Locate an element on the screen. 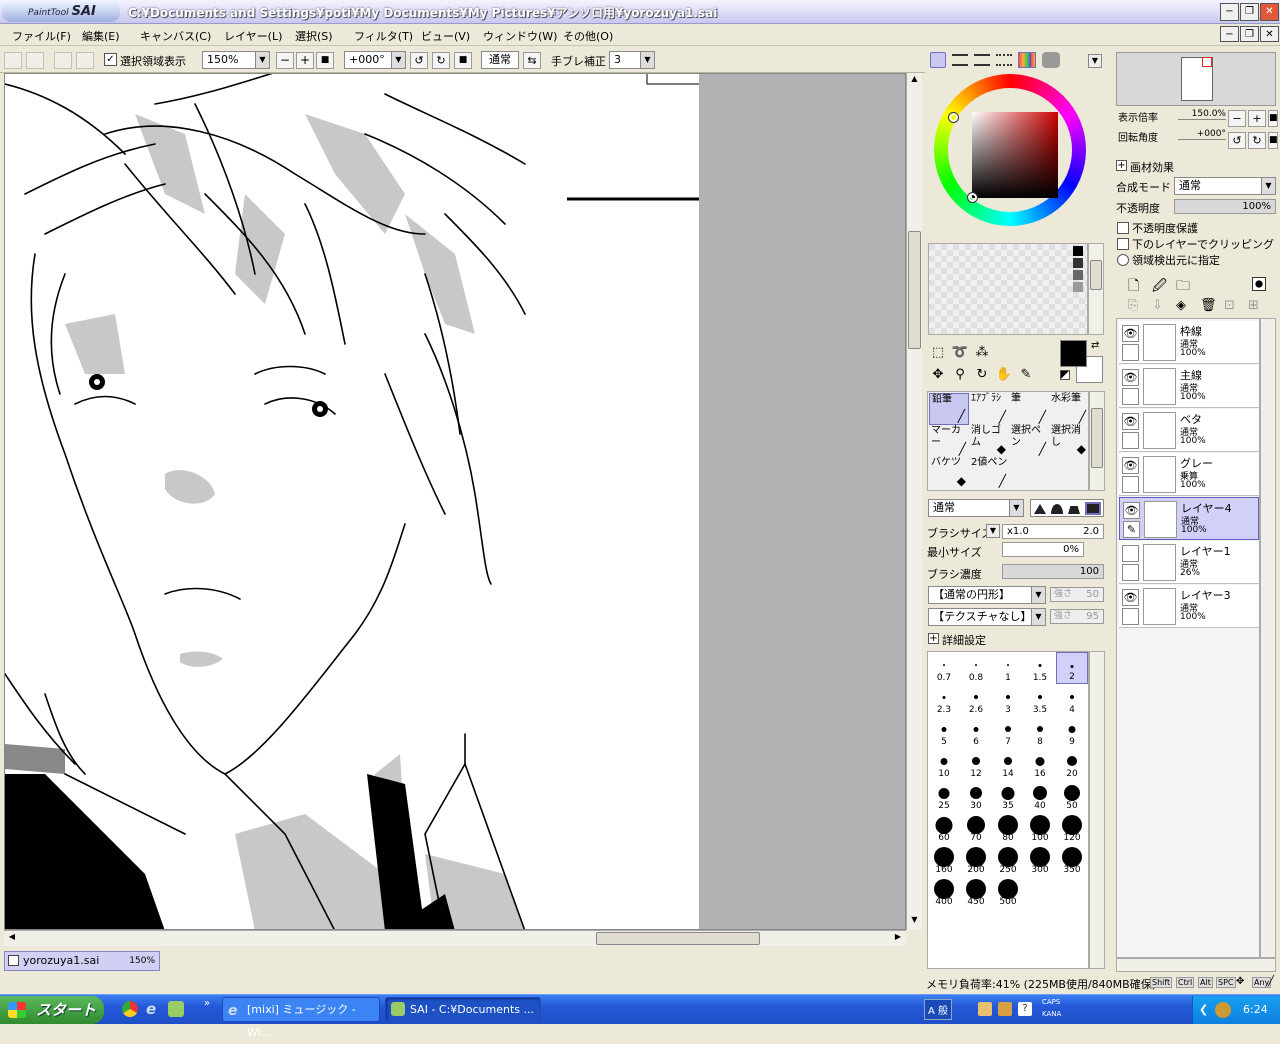 This screenshot has height=1044, width=1280. ime-tool-icon is located at coordinates (985, 1009).